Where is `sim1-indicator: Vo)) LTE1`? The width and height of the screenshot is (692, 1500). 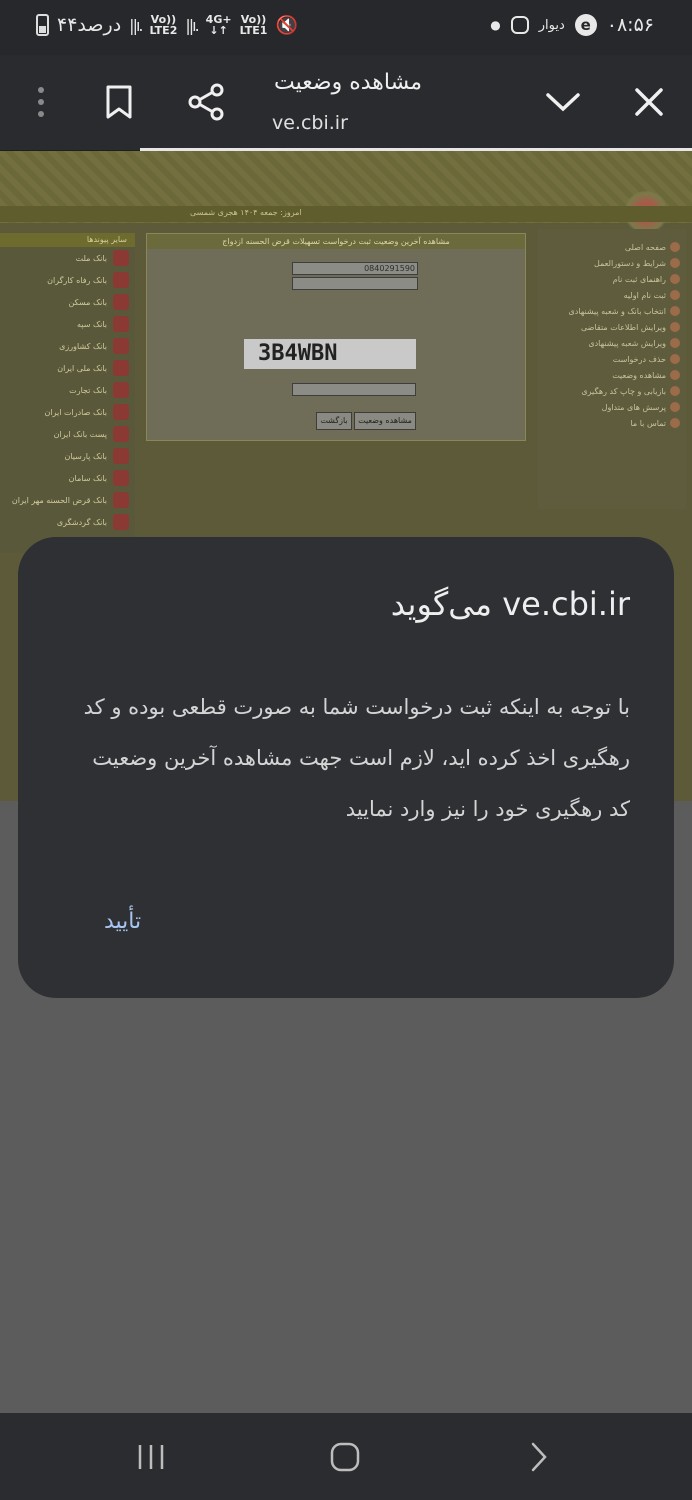 sim1-indicator: Vo)) LTE1 is located at coordinates (253, 25).